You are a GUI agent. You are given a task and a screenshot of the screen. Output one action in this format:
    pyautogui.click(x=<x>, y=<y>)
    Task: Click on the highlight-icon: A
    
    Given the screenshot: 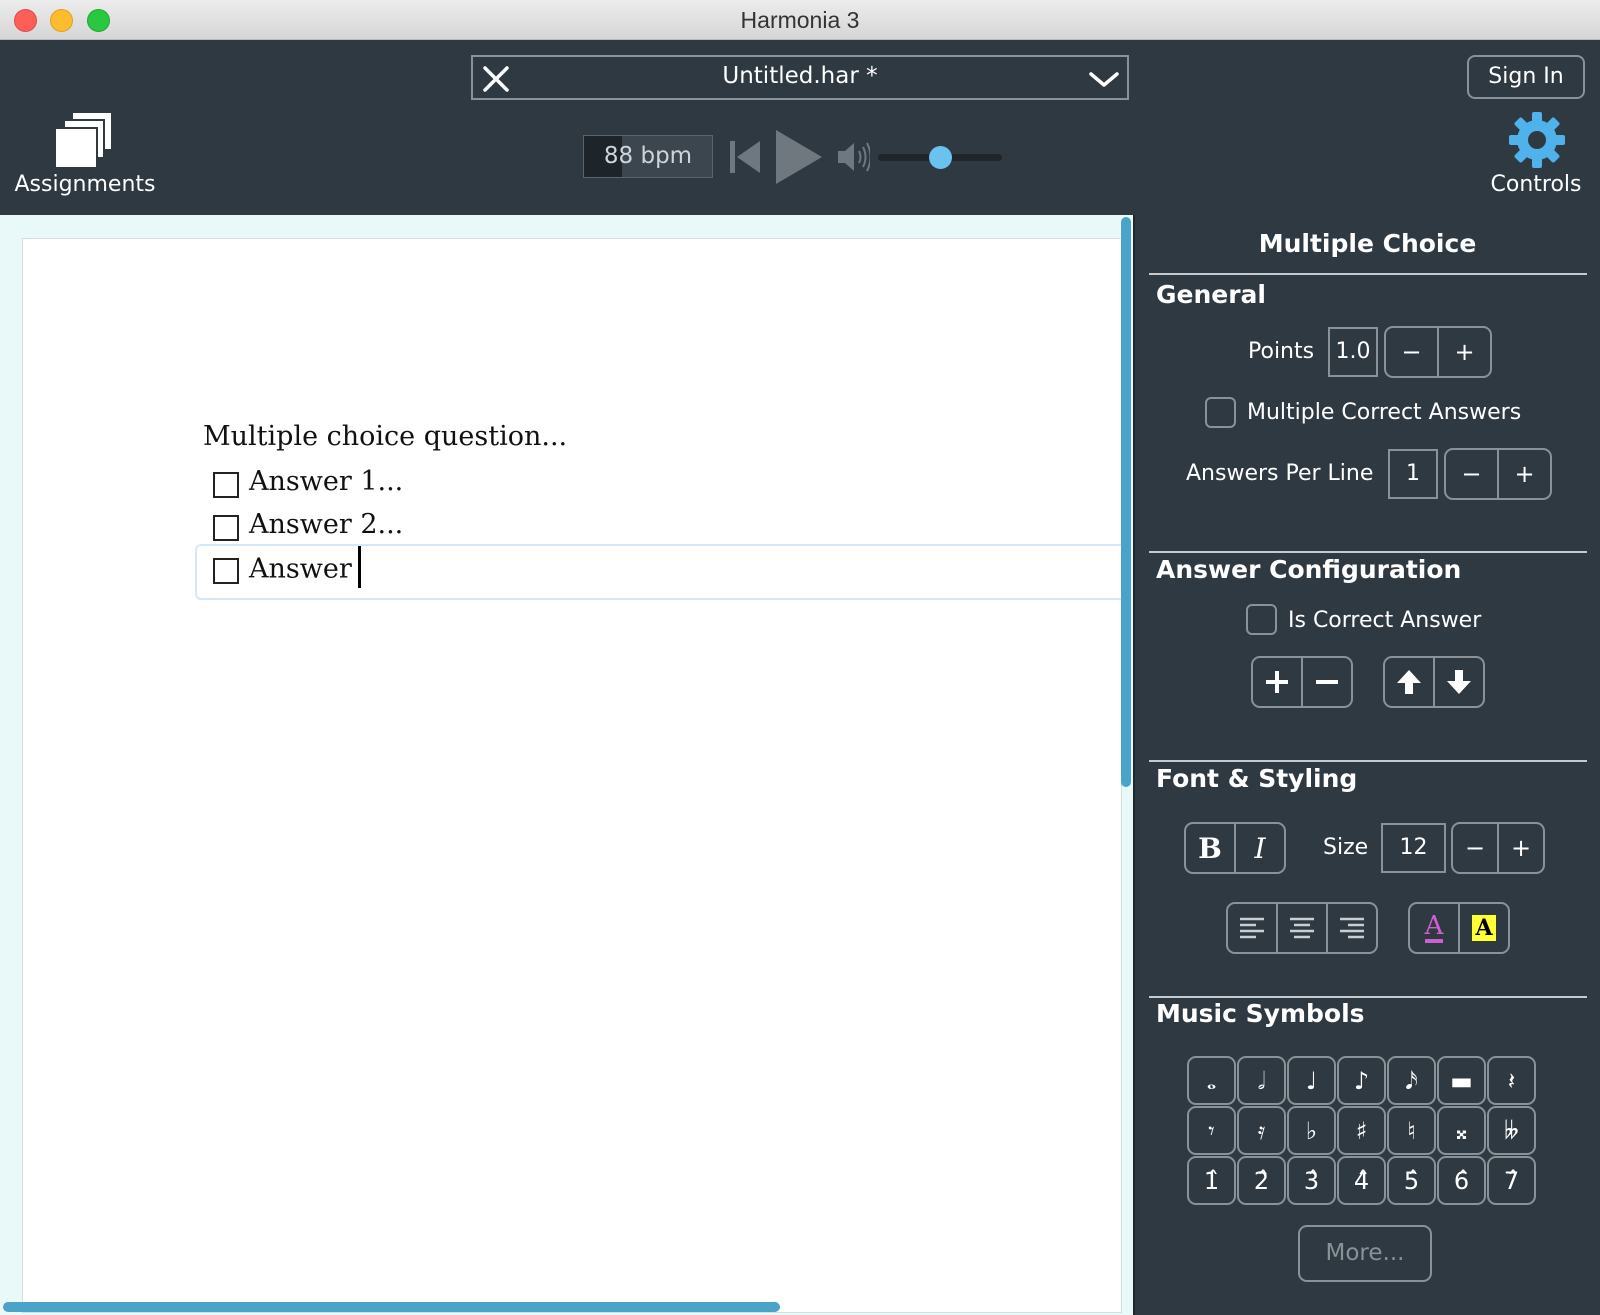 What is the action you would take?
    pyautogui.click(x=1484, y=928)
    